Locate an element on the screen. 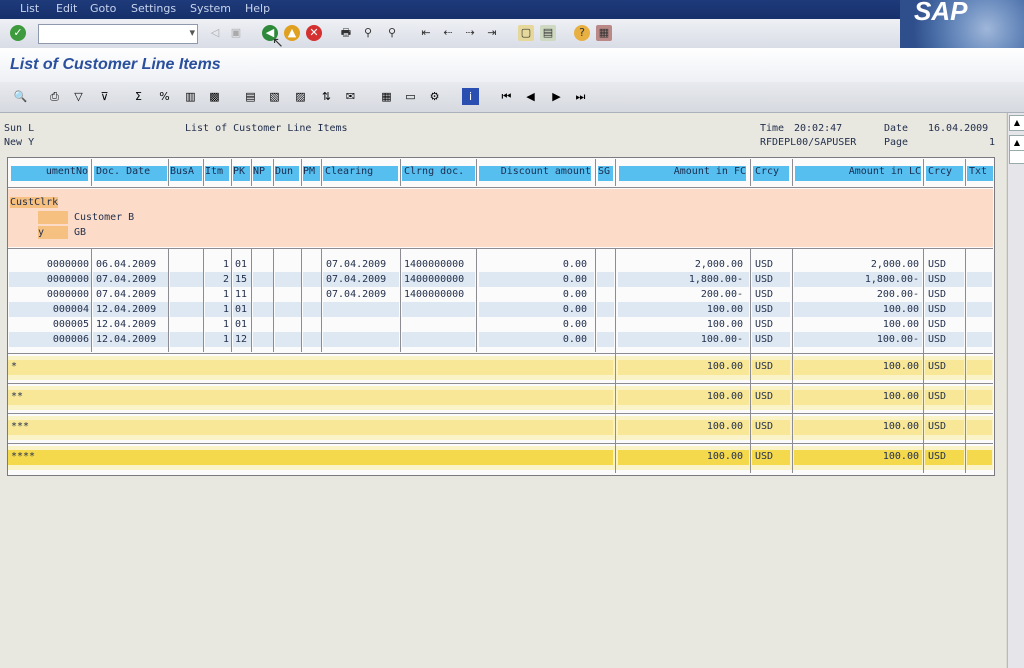 The width and height of the screenshot is (1024, 668). new-session-icon: ▢ is located at coordinates (526, 33).